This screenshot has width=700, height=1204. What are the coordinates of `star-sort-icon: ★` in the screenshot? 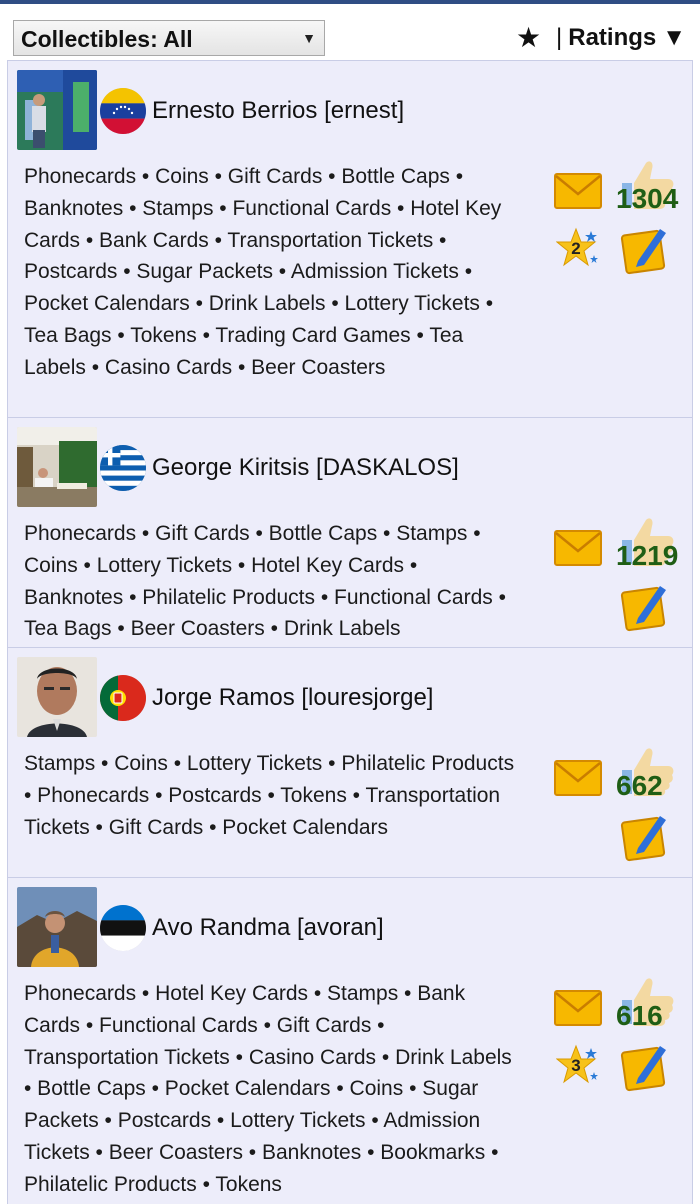 It's located at (528, 37).